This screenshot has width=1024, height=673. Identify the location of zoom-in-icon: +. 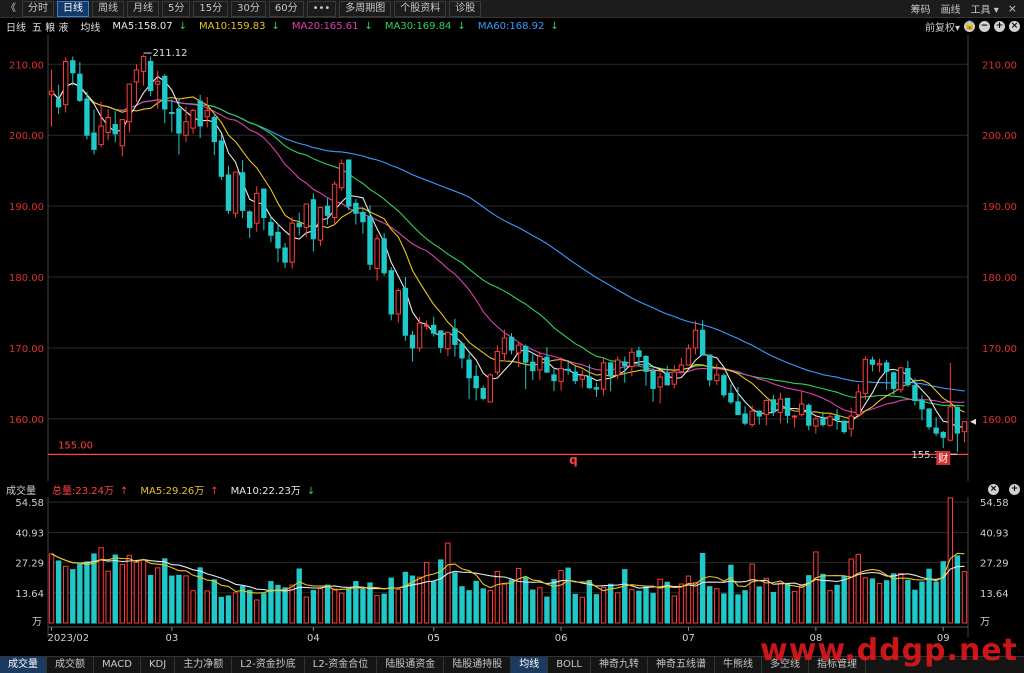
(999, 26).